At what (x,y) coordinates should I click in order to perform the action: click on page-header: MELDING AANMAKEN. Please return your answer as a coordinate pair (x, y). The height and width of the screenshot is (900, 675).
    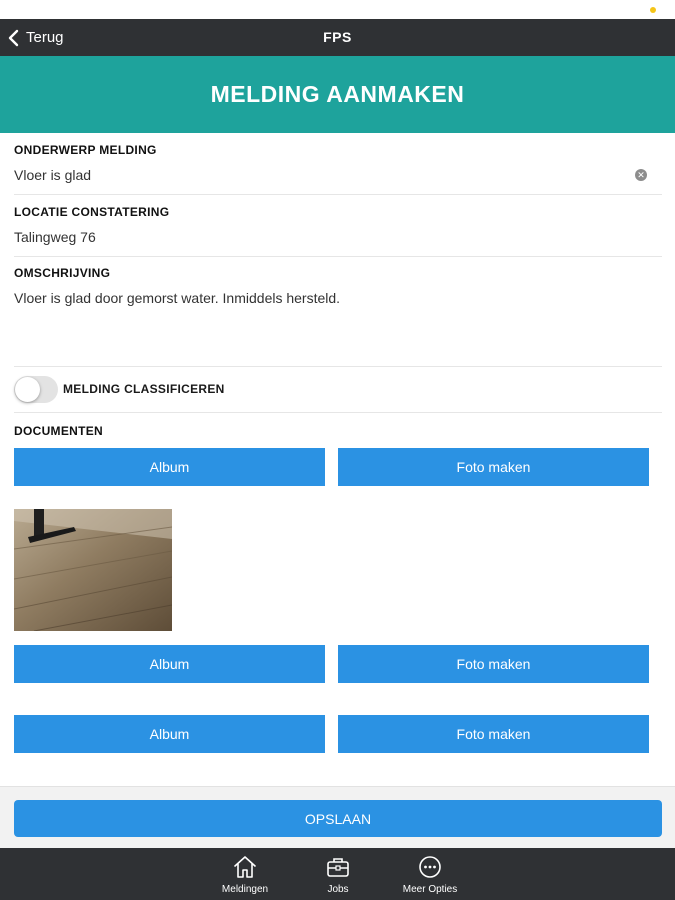
    Looking at the image, I should click on (337, 94).